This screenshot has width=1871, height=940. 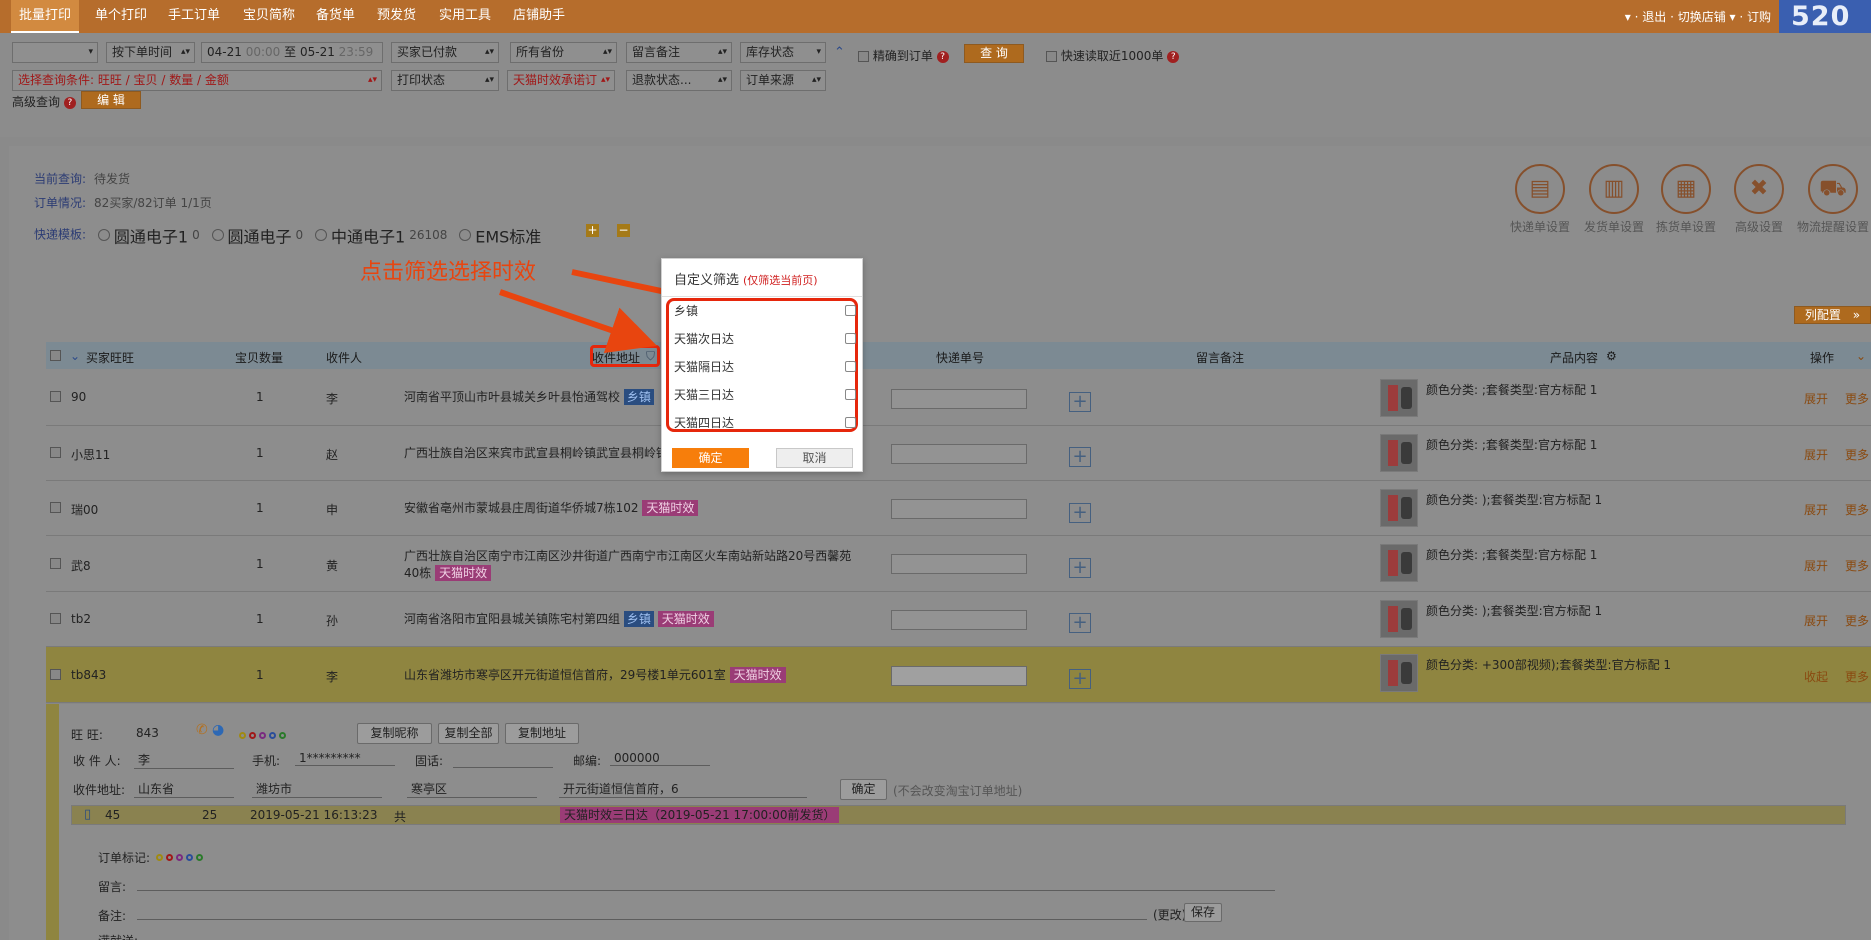 I want to click on shop-select: ▾, so click(x=55, y=52).